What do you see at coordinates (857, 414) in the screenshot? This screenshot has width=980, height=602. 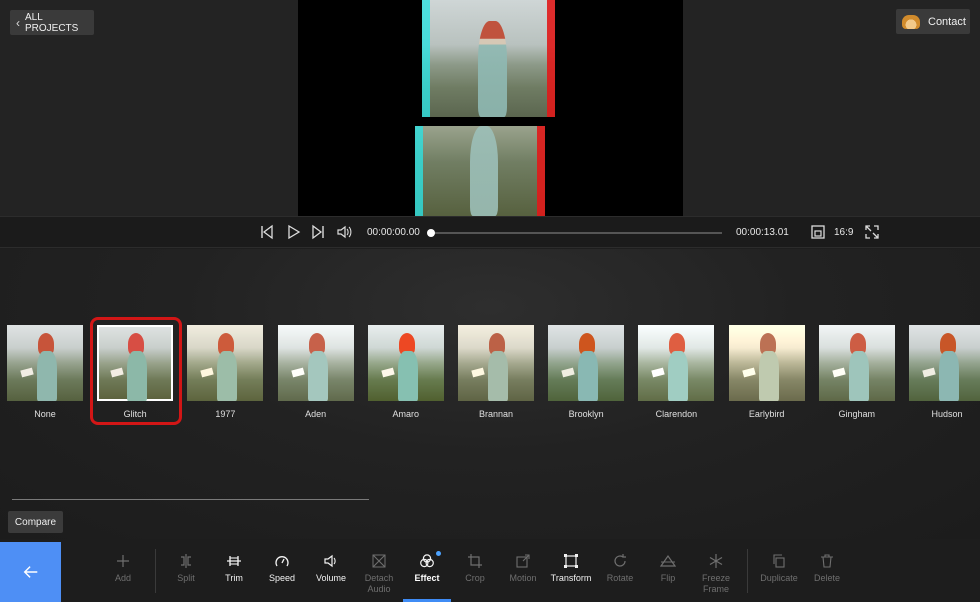 I see `effect-label: Gingham` at bounding box center [857, 414].